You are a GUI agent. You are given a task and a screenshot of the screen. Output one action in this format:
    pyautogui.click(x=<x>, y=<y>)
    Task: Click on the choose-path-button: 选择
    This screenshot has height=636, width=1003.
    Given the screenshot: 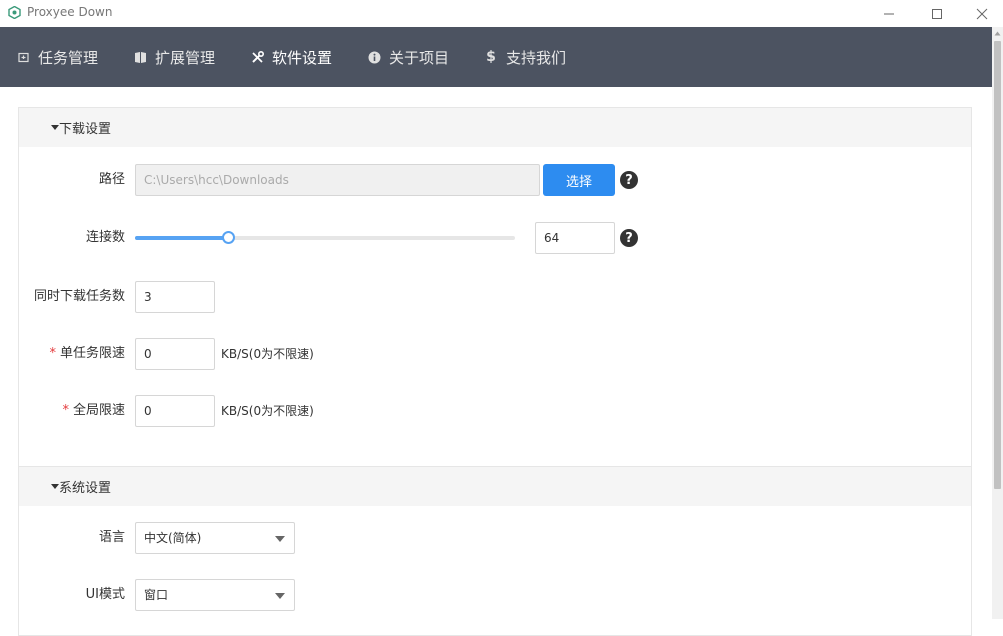 What is the action you would take?
    pyautogui.click(x=579, y=180)
    